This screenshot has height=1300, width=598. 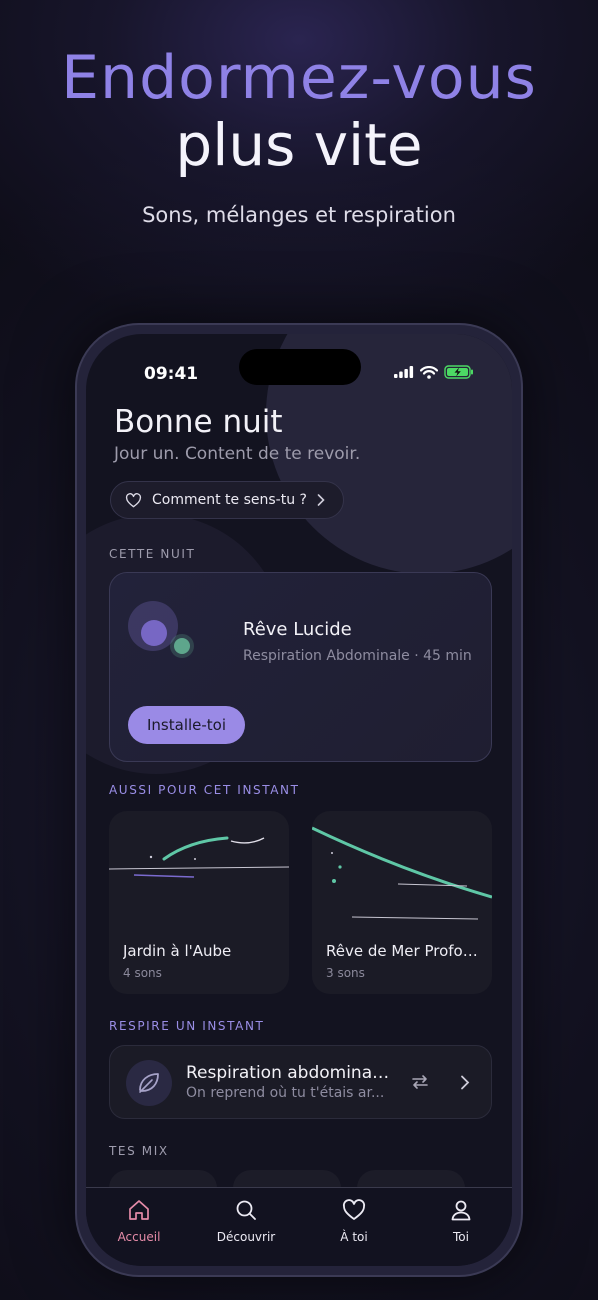 What do you see at coordinates (299, 215) in the screenshot?
I see `hero-subtitle: Sons, mélanges et respiration` at bounding box center [299, 215].